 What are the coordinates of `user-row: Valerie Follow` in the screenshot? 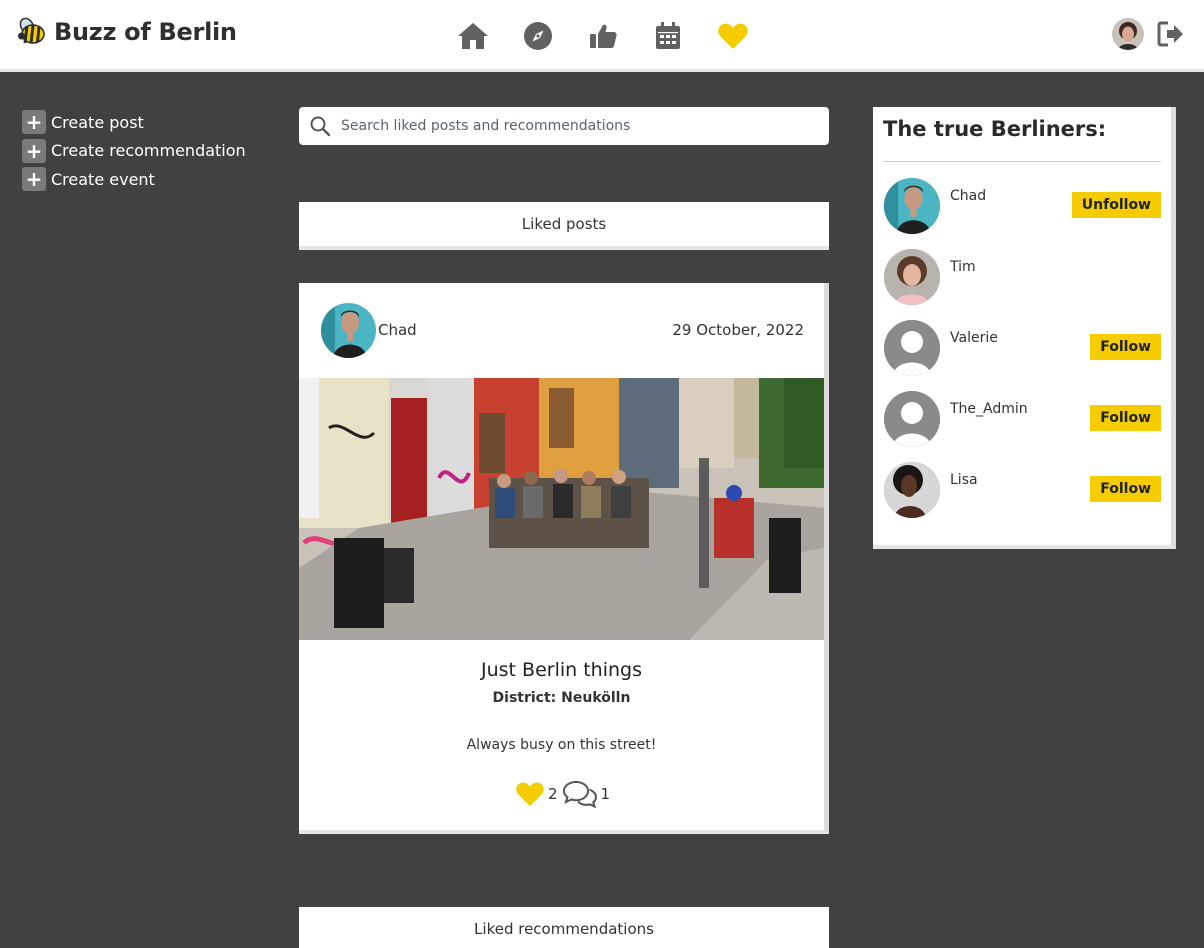 It's located at (1022, 348).